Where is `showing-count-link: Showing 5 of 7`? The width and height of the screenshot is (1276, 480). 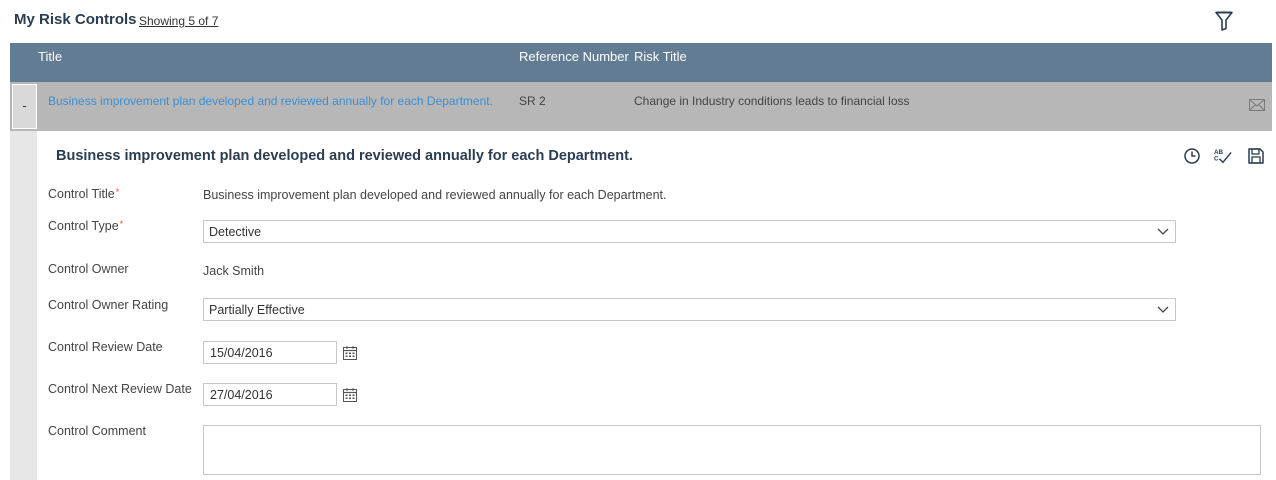
showing-count-link: Showing 5 of 7 is located at coordinates (178, 21).